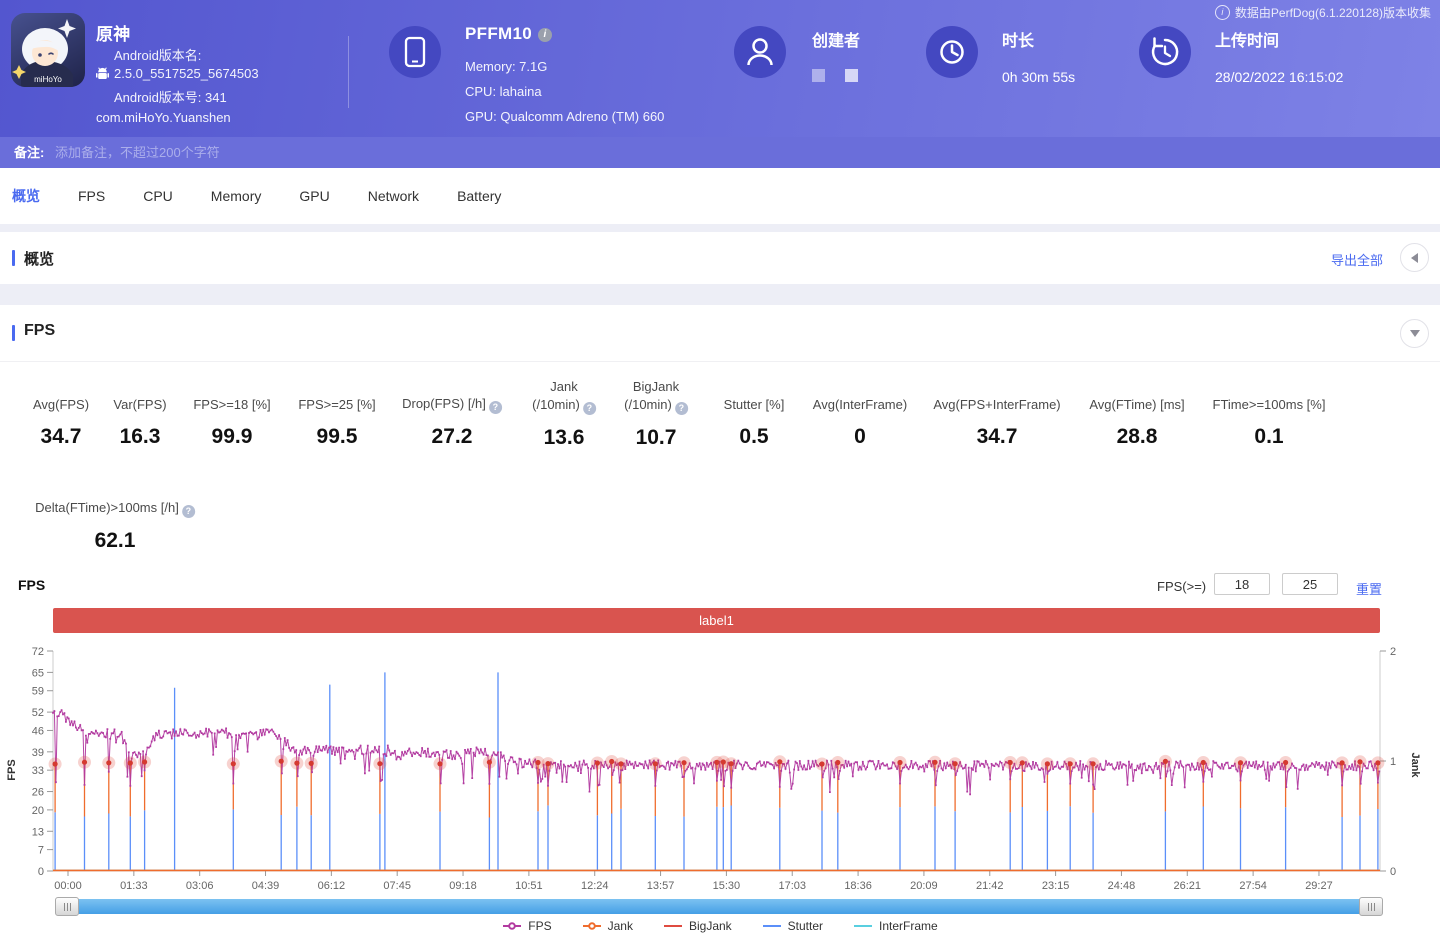  What do you see at coordinates (720, 152) in the screenshot?
I see `note-bar: 备注: 添加备注，不超过200个字符` at bounding box center [720, 152].